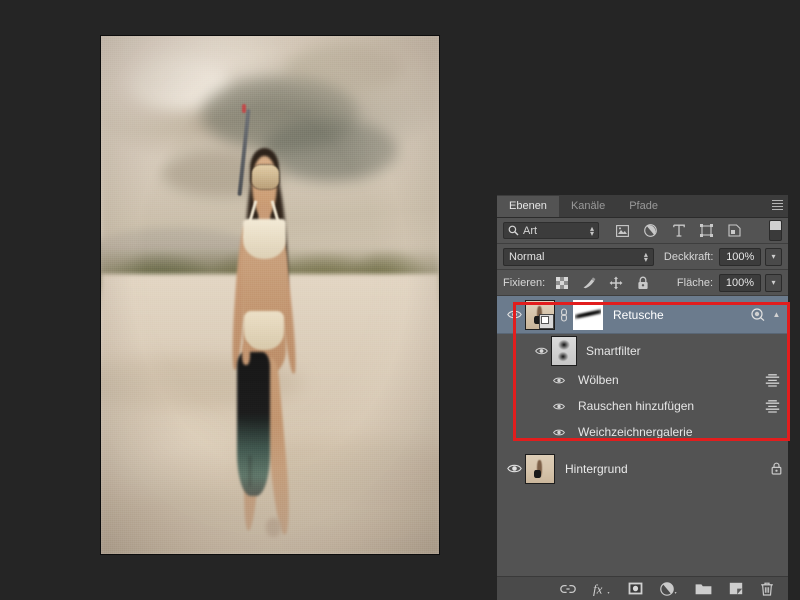 Image resolution: width=800 pixels, height=600 pixels. What do you see at coordinates (588, 314) in the screenshot?
I see `layer-mask-thumbnail` at bounding box center [588, 314].